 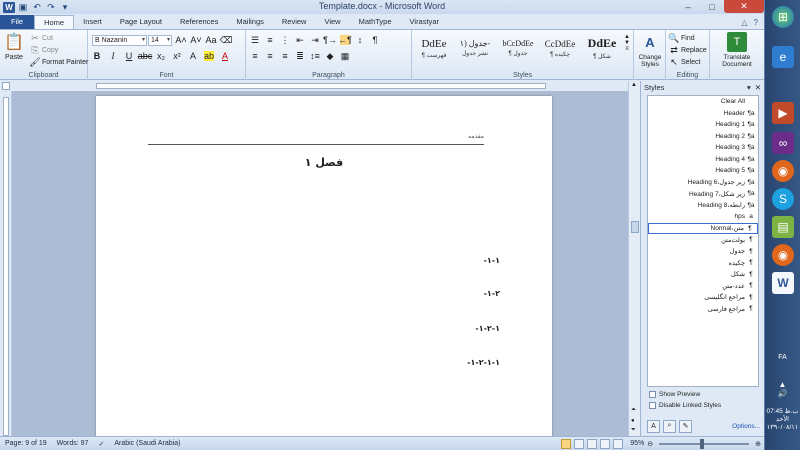 What do you see at coordinates (332, 22) in the screenshot?
I see `tab-view: View` at bounding box center [332, 22].